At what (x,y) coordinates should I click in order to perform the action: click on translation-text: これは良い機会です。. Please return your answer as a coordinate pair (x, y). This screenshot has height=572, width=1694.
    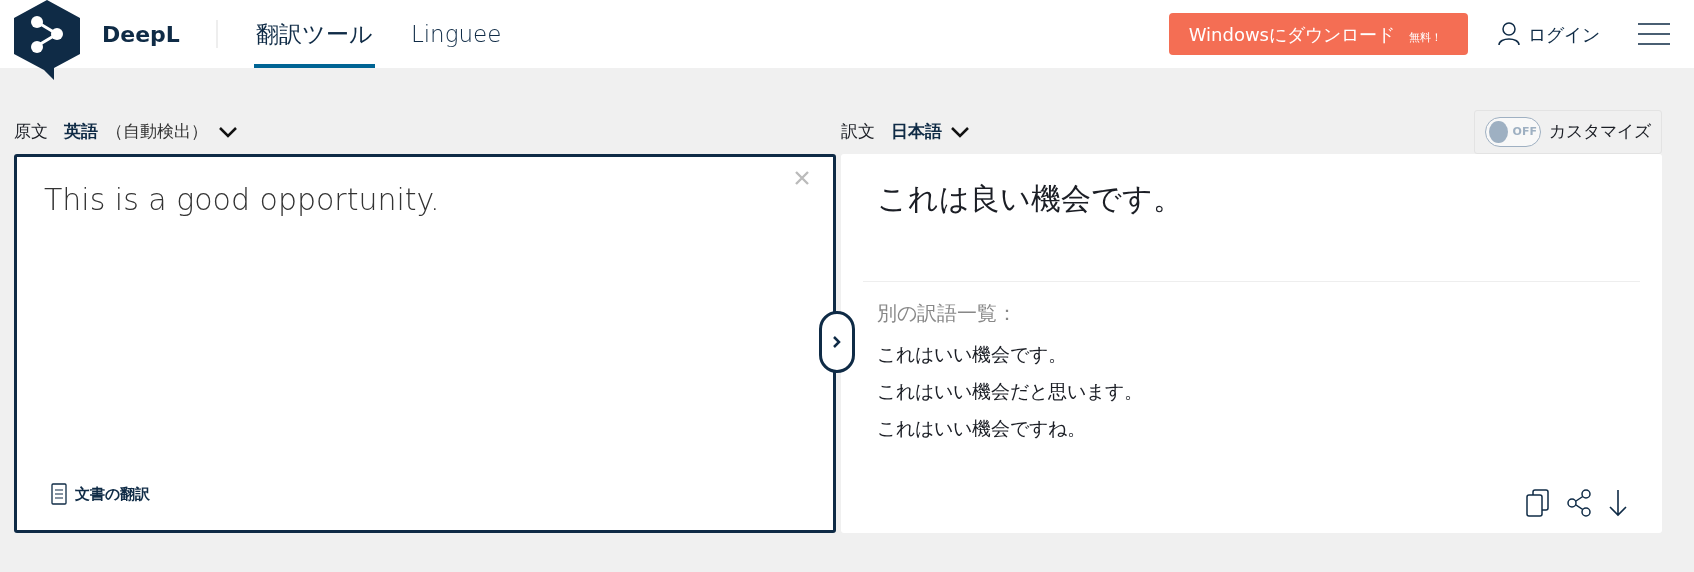
    Looking at the image, I should click on (1030, 199).